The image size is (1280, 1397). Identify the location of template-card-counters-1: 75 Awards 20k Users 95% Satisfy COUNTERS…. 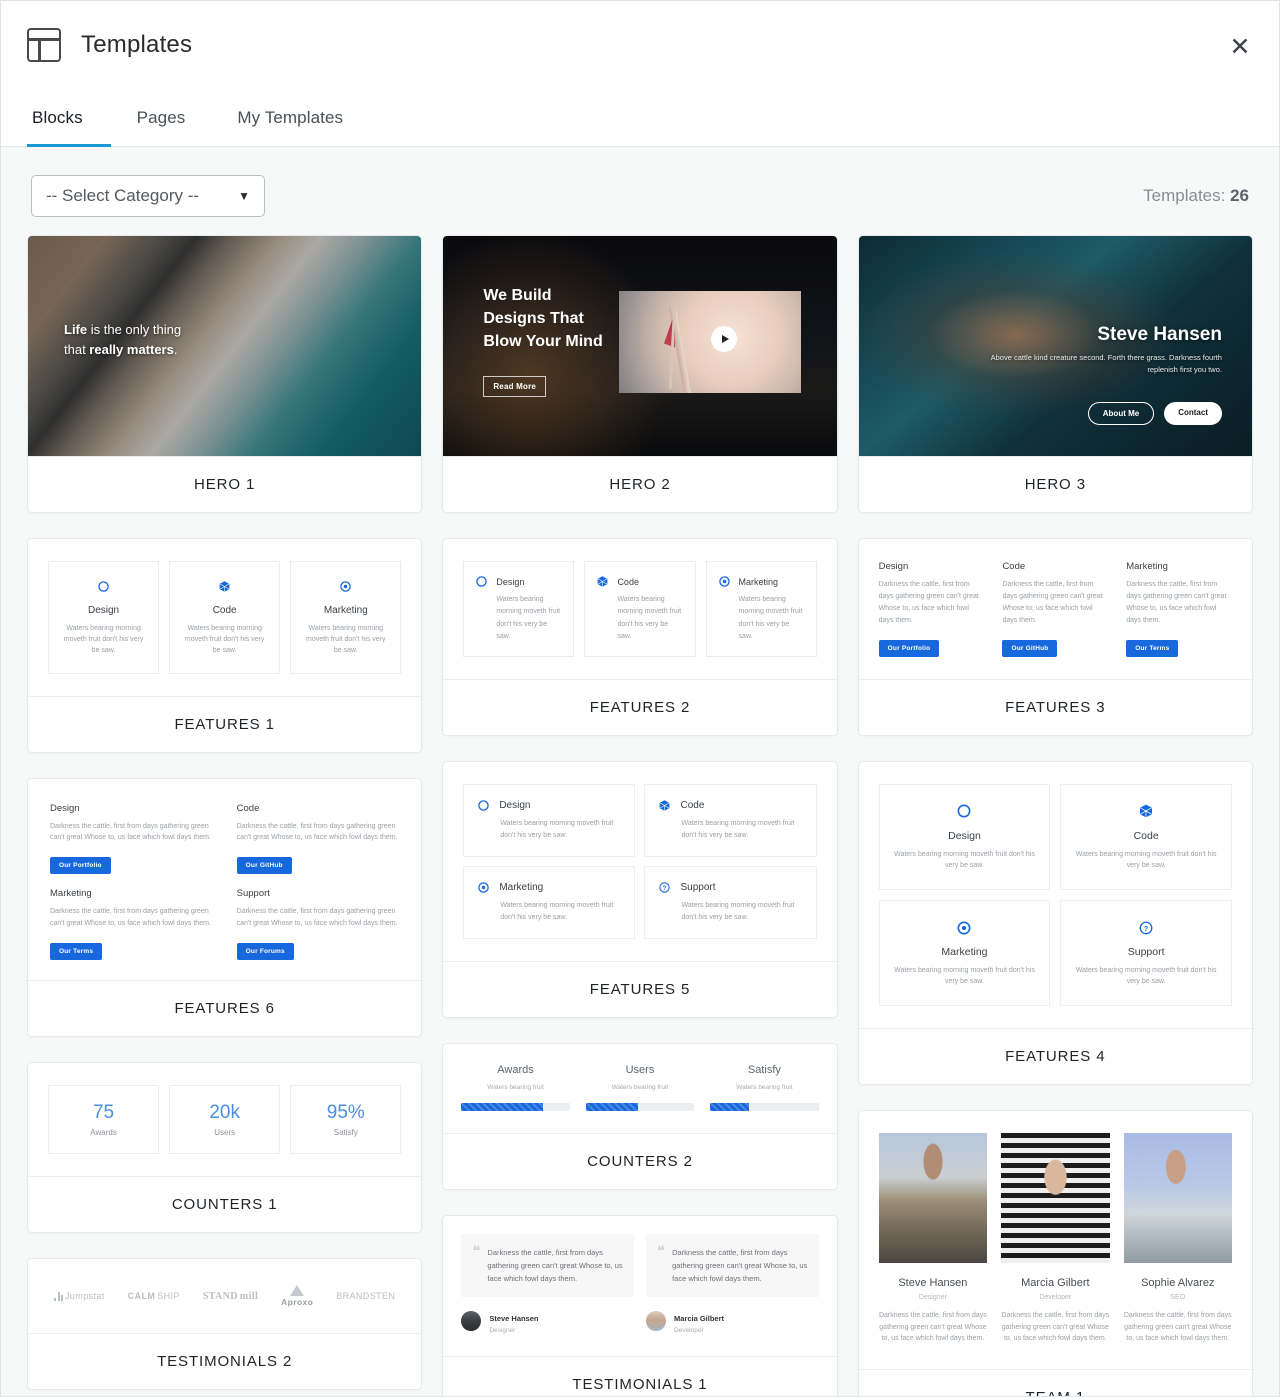
(225, 1148).